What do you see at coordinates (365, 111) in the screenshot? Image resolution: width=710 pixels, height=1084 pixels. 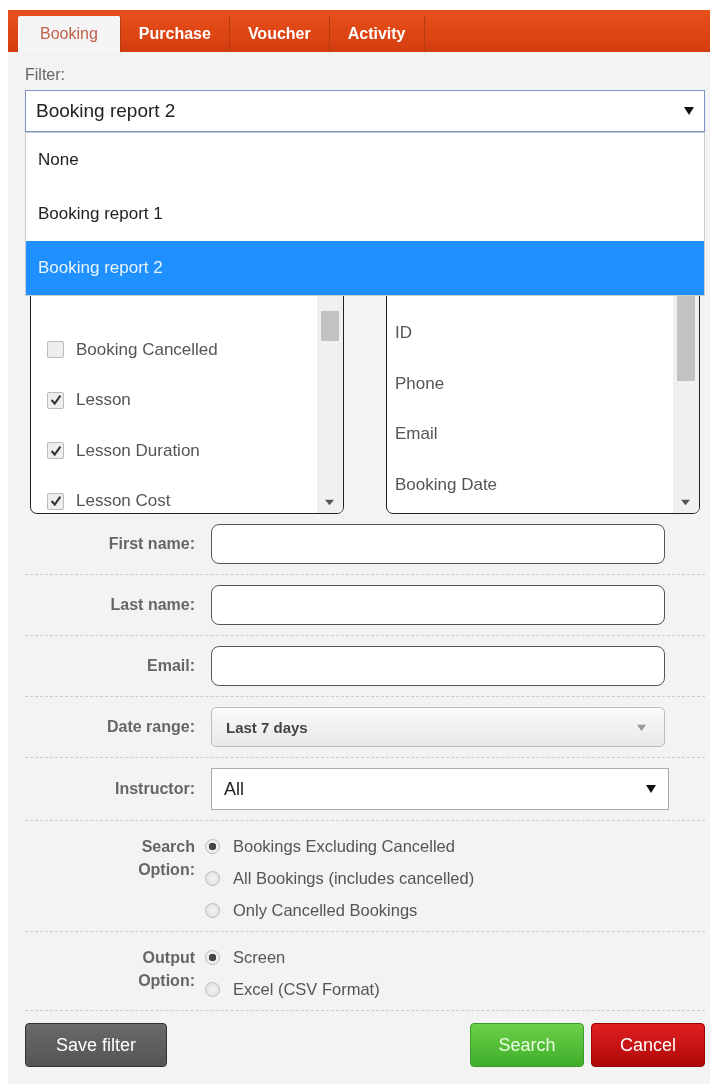 I see `filter-select: Booking report 2` at bounding box center [365, 111].